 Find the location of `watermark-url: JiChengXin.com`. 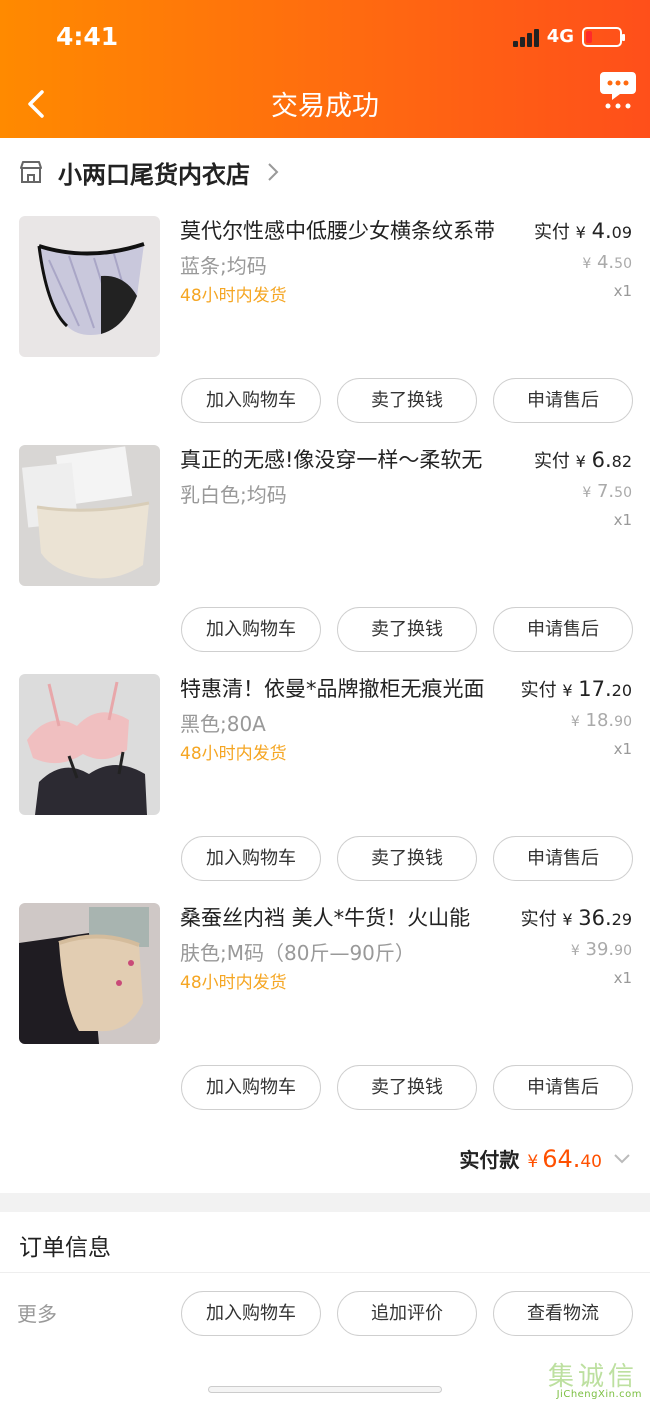

watermark-url: JiChengXin.com is located at coordinates (599, 1394).